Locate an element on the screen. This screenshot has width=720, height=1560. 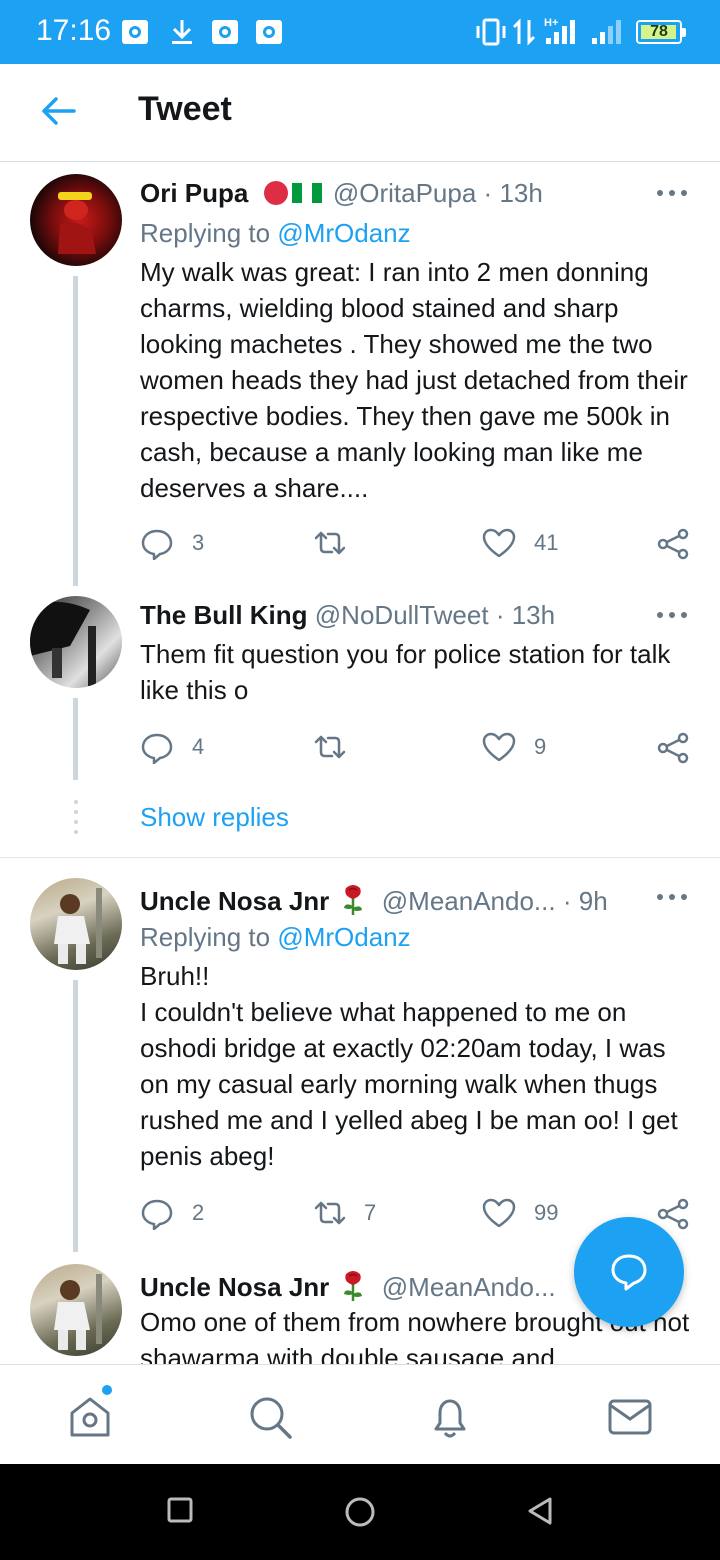
red-circle-nigeria-flag-emoji is located at coordinates (292, 193).